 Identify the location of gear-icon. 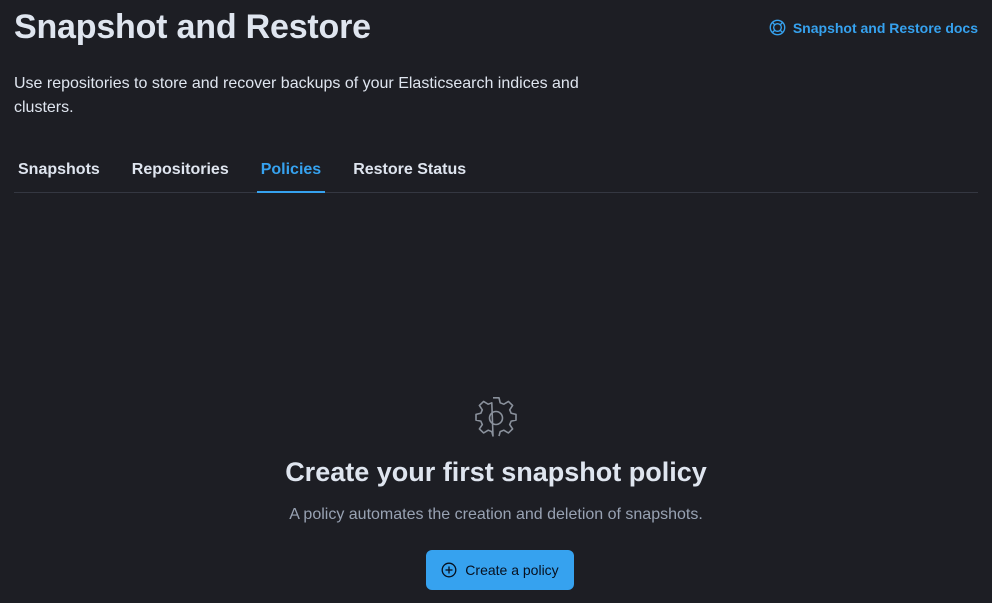
(496, 418).